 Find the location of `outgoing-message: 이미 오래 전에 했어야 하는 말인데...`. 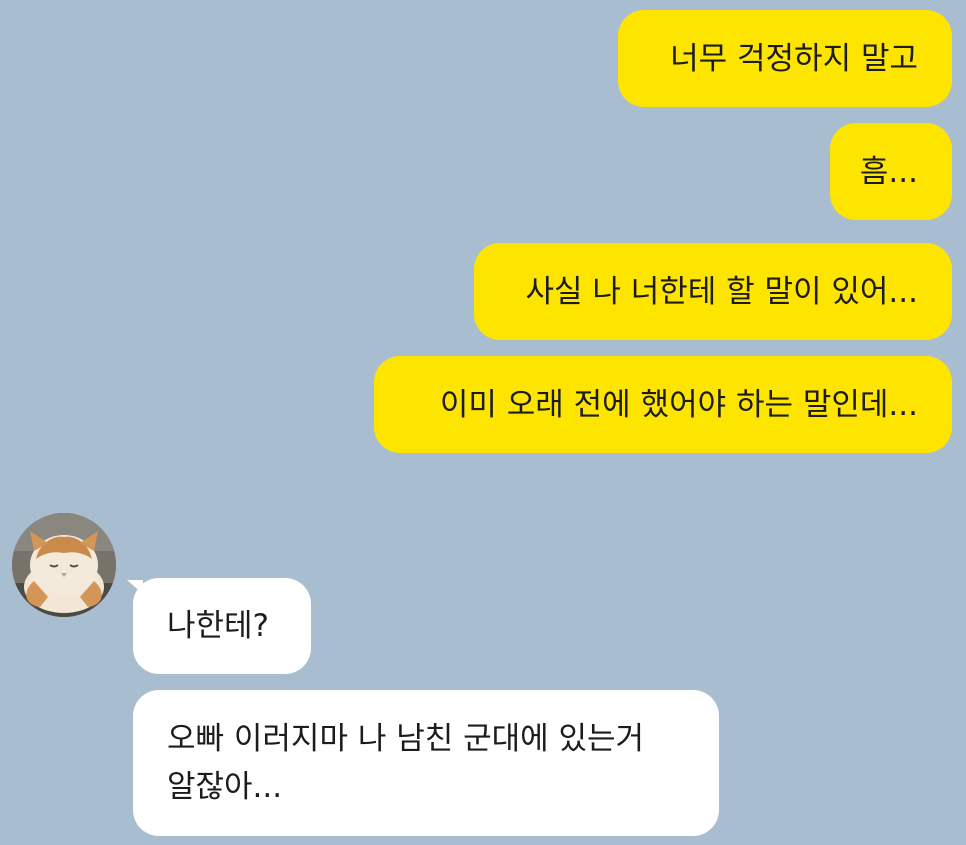

outgoing-message: 이미 오래 전에 했어야 하는 말인데... is located at coordinates (663, 404).